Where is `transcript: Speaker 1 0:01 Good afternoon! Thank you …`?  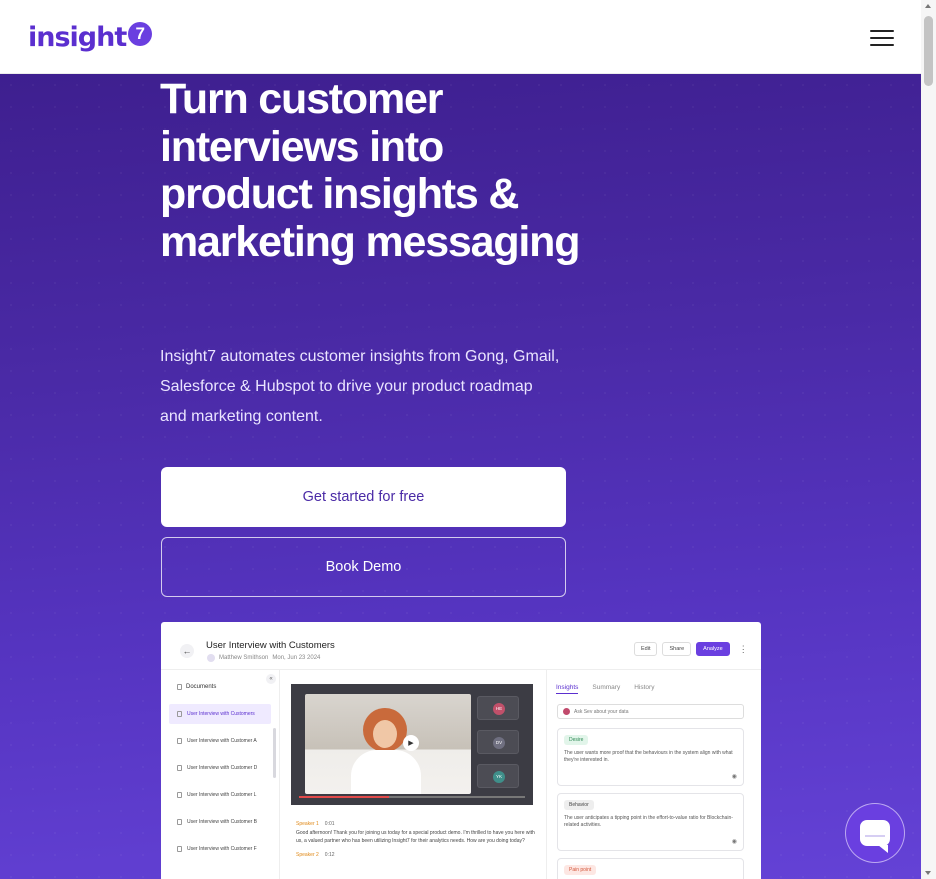 transcript: Speaker 1 0:01 Good afternoon! Thank you … is located at coordinates (416, 839).